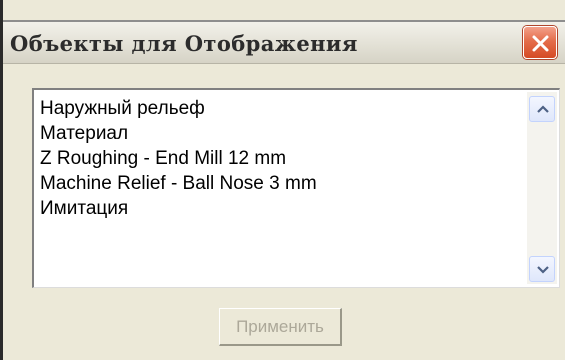 The height and width of the screenshot is (360, 565). I want to click on list-item: Z Roughing - End Mill 12 mm, so click(178, 158).